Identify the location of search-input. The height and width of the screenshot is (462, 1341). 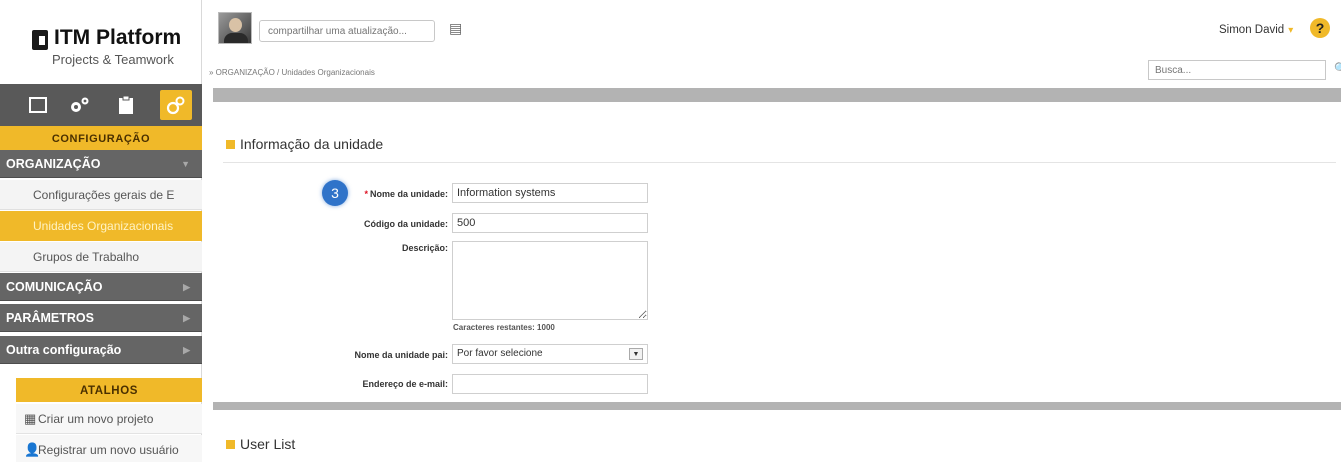
(1237, 70).